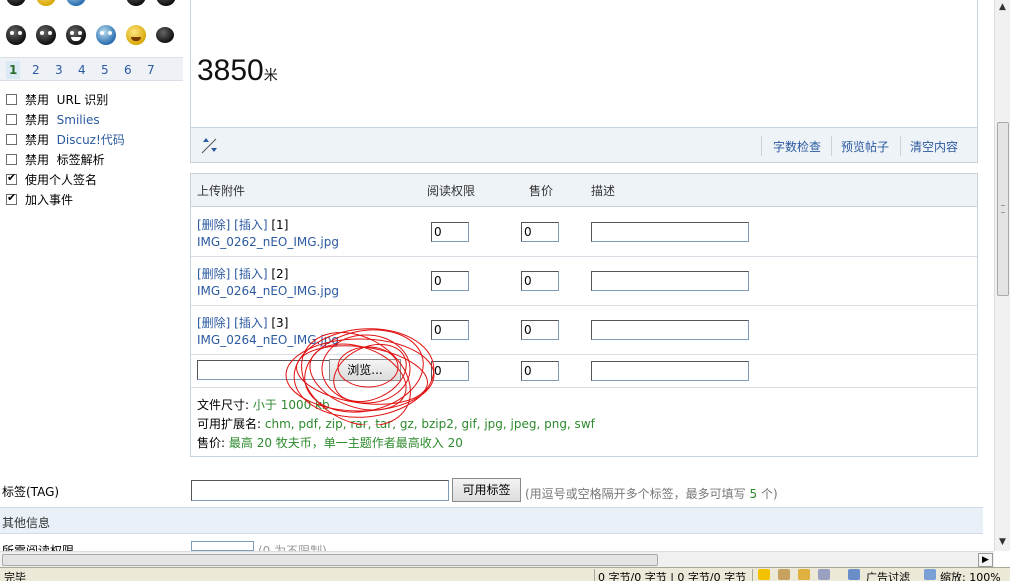  I want to click on horizontal-scrollbar: ▶, so click(497, 559).